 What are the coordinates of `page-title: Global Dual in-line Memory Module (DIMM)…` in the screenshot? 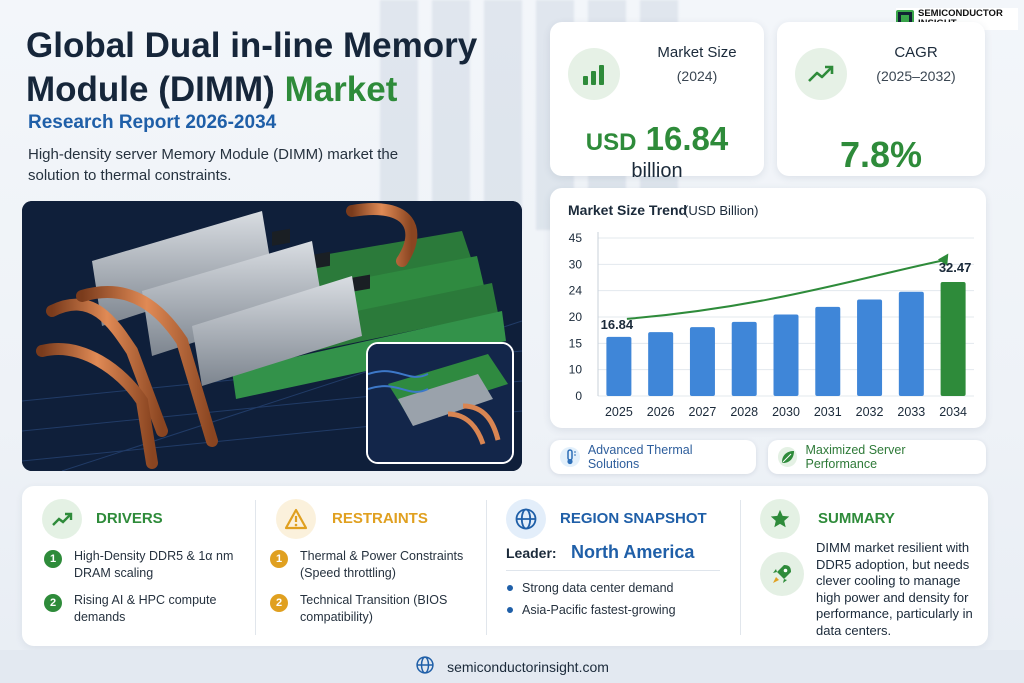 It's located at (261, 68).